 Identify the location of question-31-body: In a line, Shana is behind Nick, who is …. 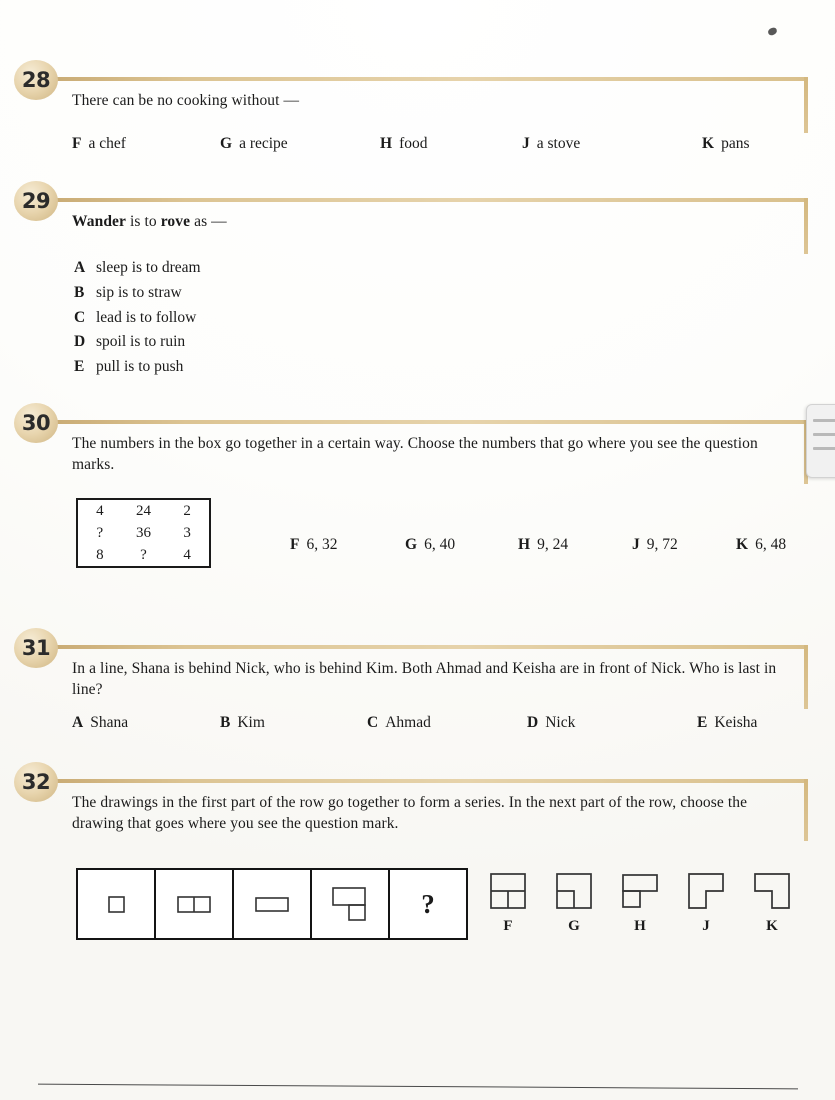
(429, 679).